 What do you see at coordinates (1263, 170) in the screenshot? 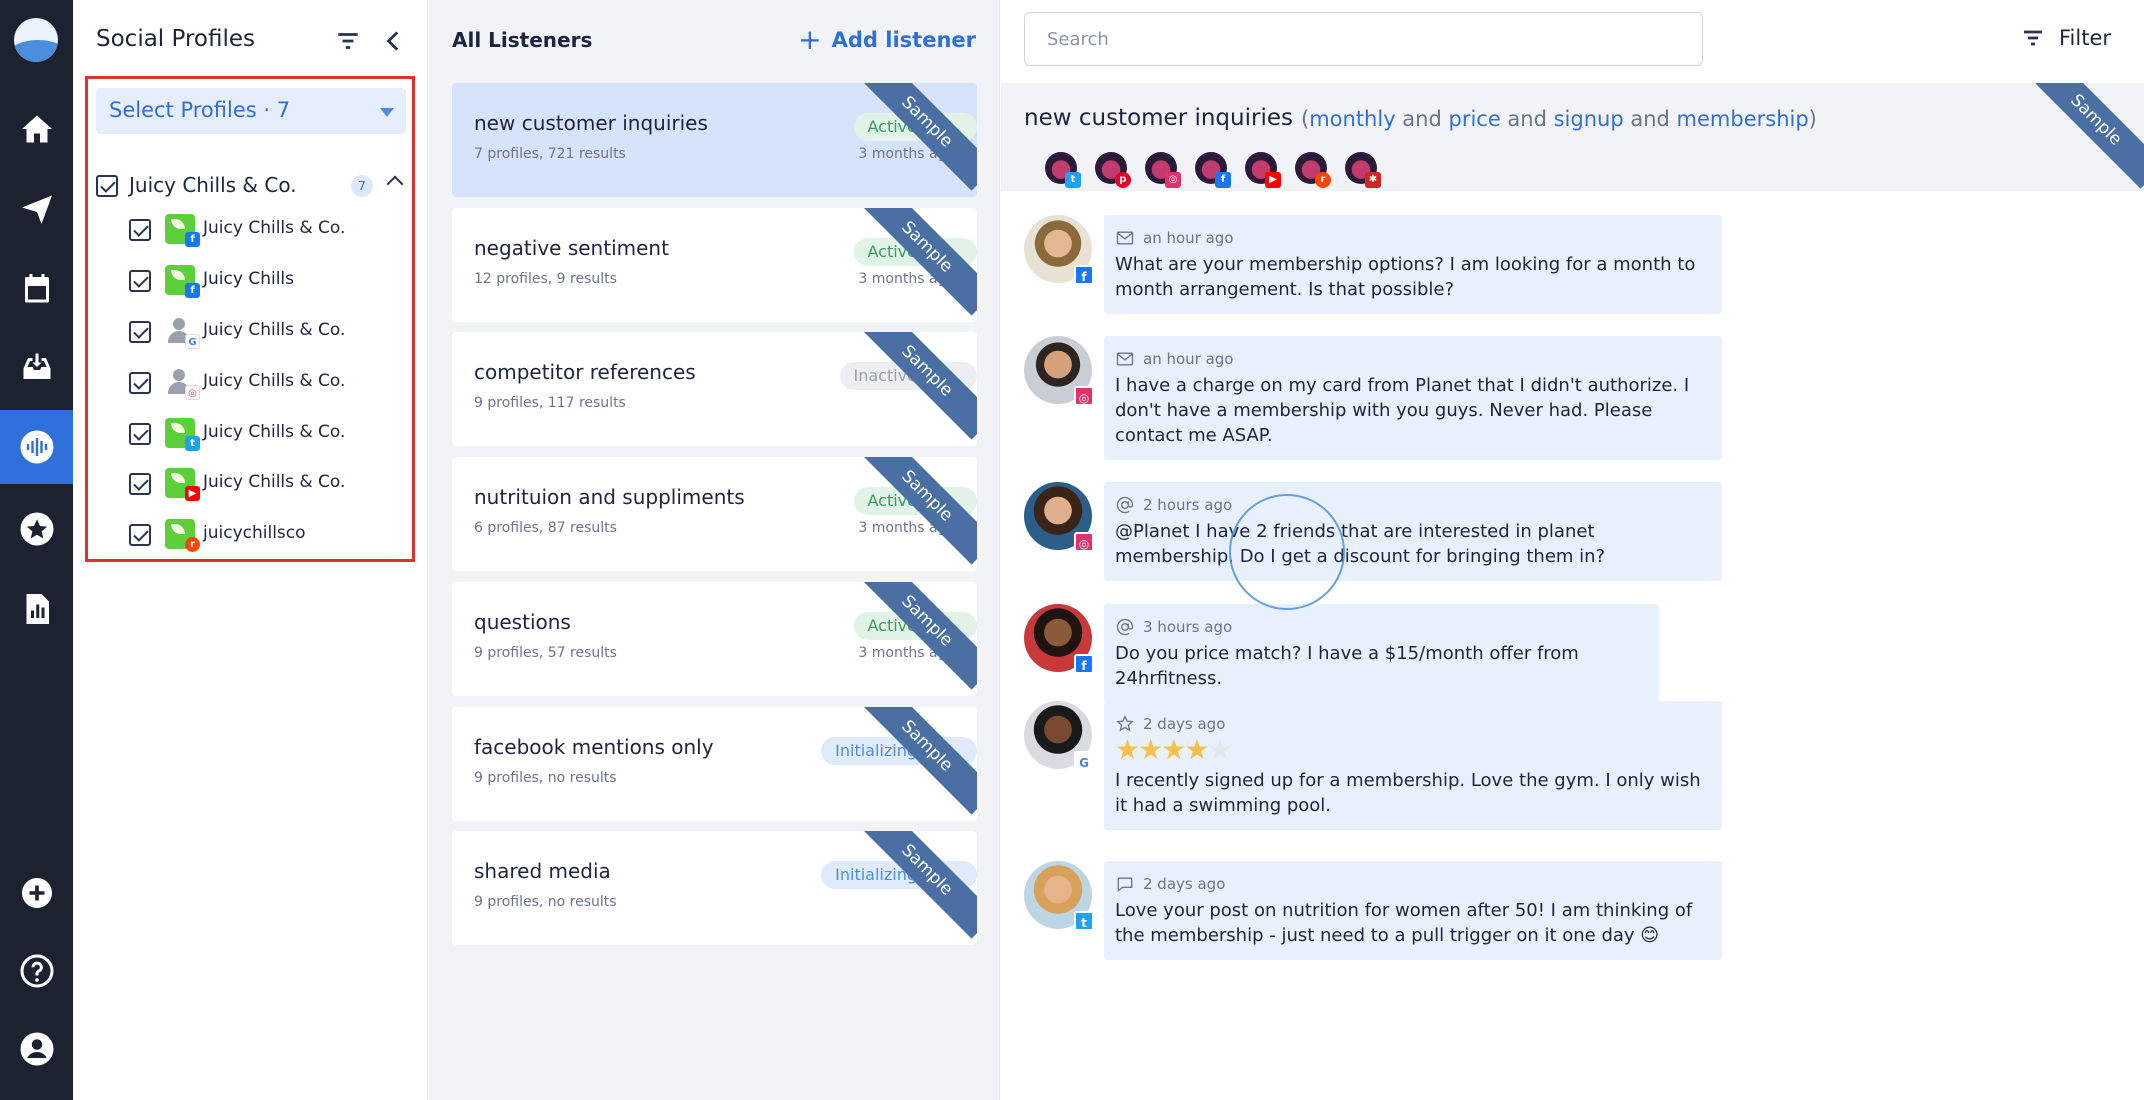
I see `channel-avatar: ▶` at bounding box center [1263, 170].